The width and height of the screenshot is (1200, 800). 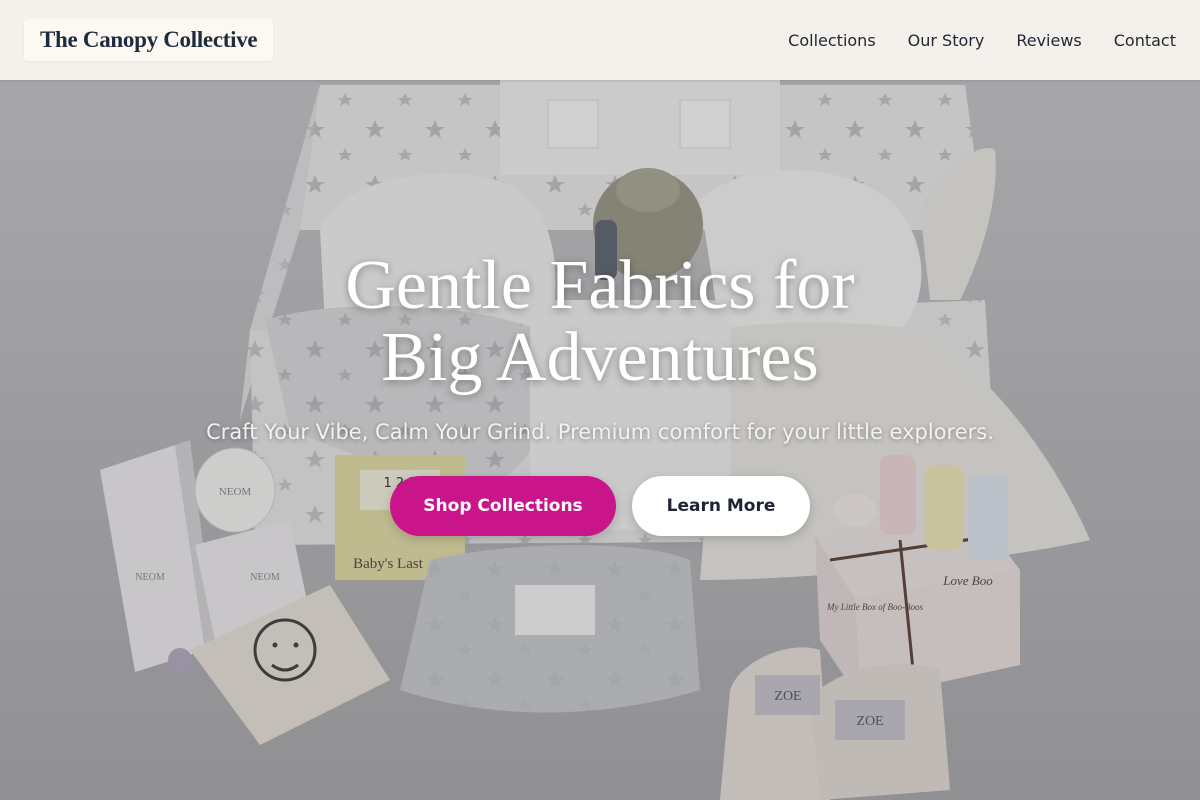 What do you see at coordinates (721, 506) in the screenshot?
I see `learn-more-button: Learn More` at bounding box center [721, 506].